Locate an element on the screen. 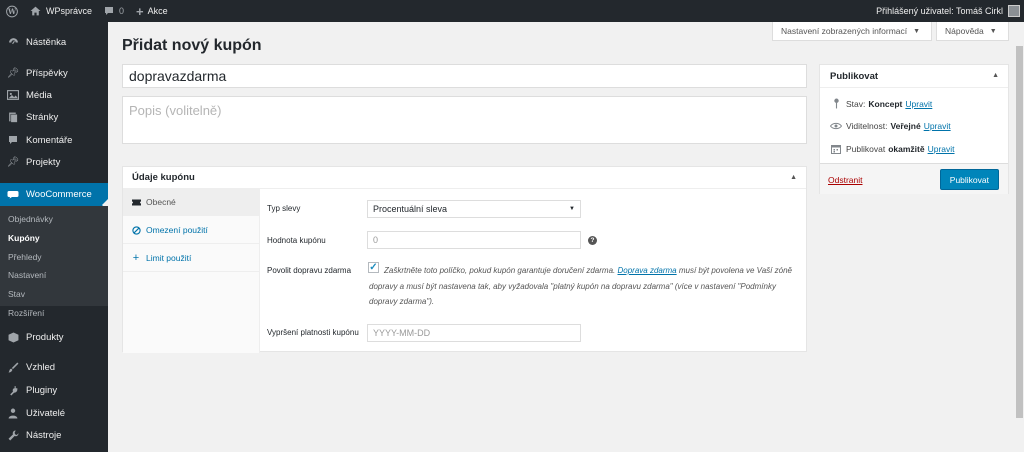  coupon-amount-input: 0 is located at coordinates (474, 240).